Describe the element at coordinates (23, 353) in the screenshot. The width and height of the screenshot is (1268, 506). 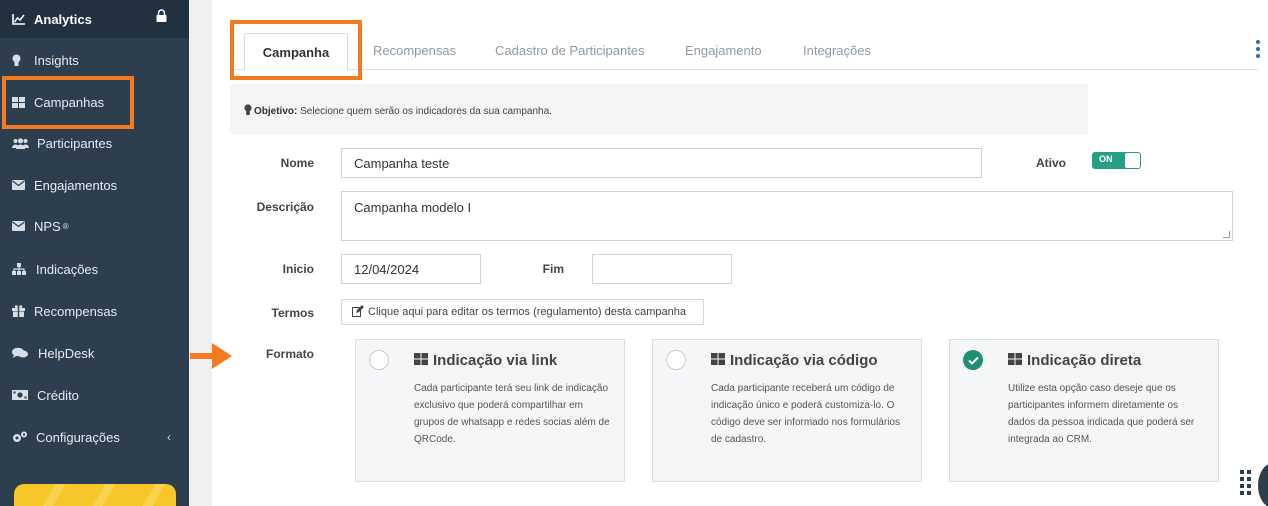
I see `comments-icon` at that location.